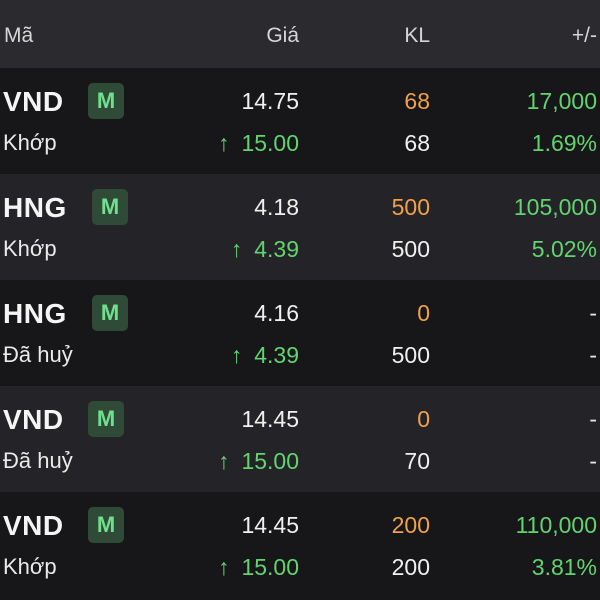 The image size is (600, 600). What do you see at coordinates (276, 313) in the screenshot?
I see `order-price: 4.16` at bounding box center [276, 313].